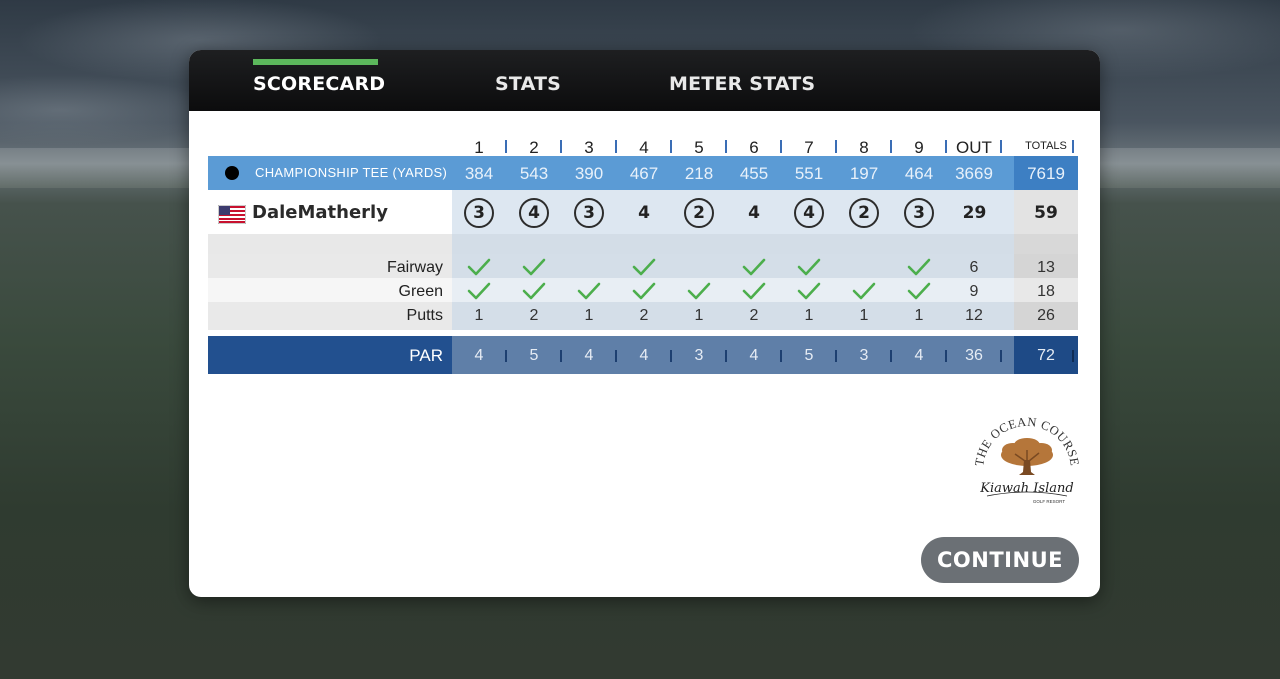 The image size is (1280, 679). I want to click on tee-label: CHAMPIONSHIP TEE (YARDS), so click(351, 172).